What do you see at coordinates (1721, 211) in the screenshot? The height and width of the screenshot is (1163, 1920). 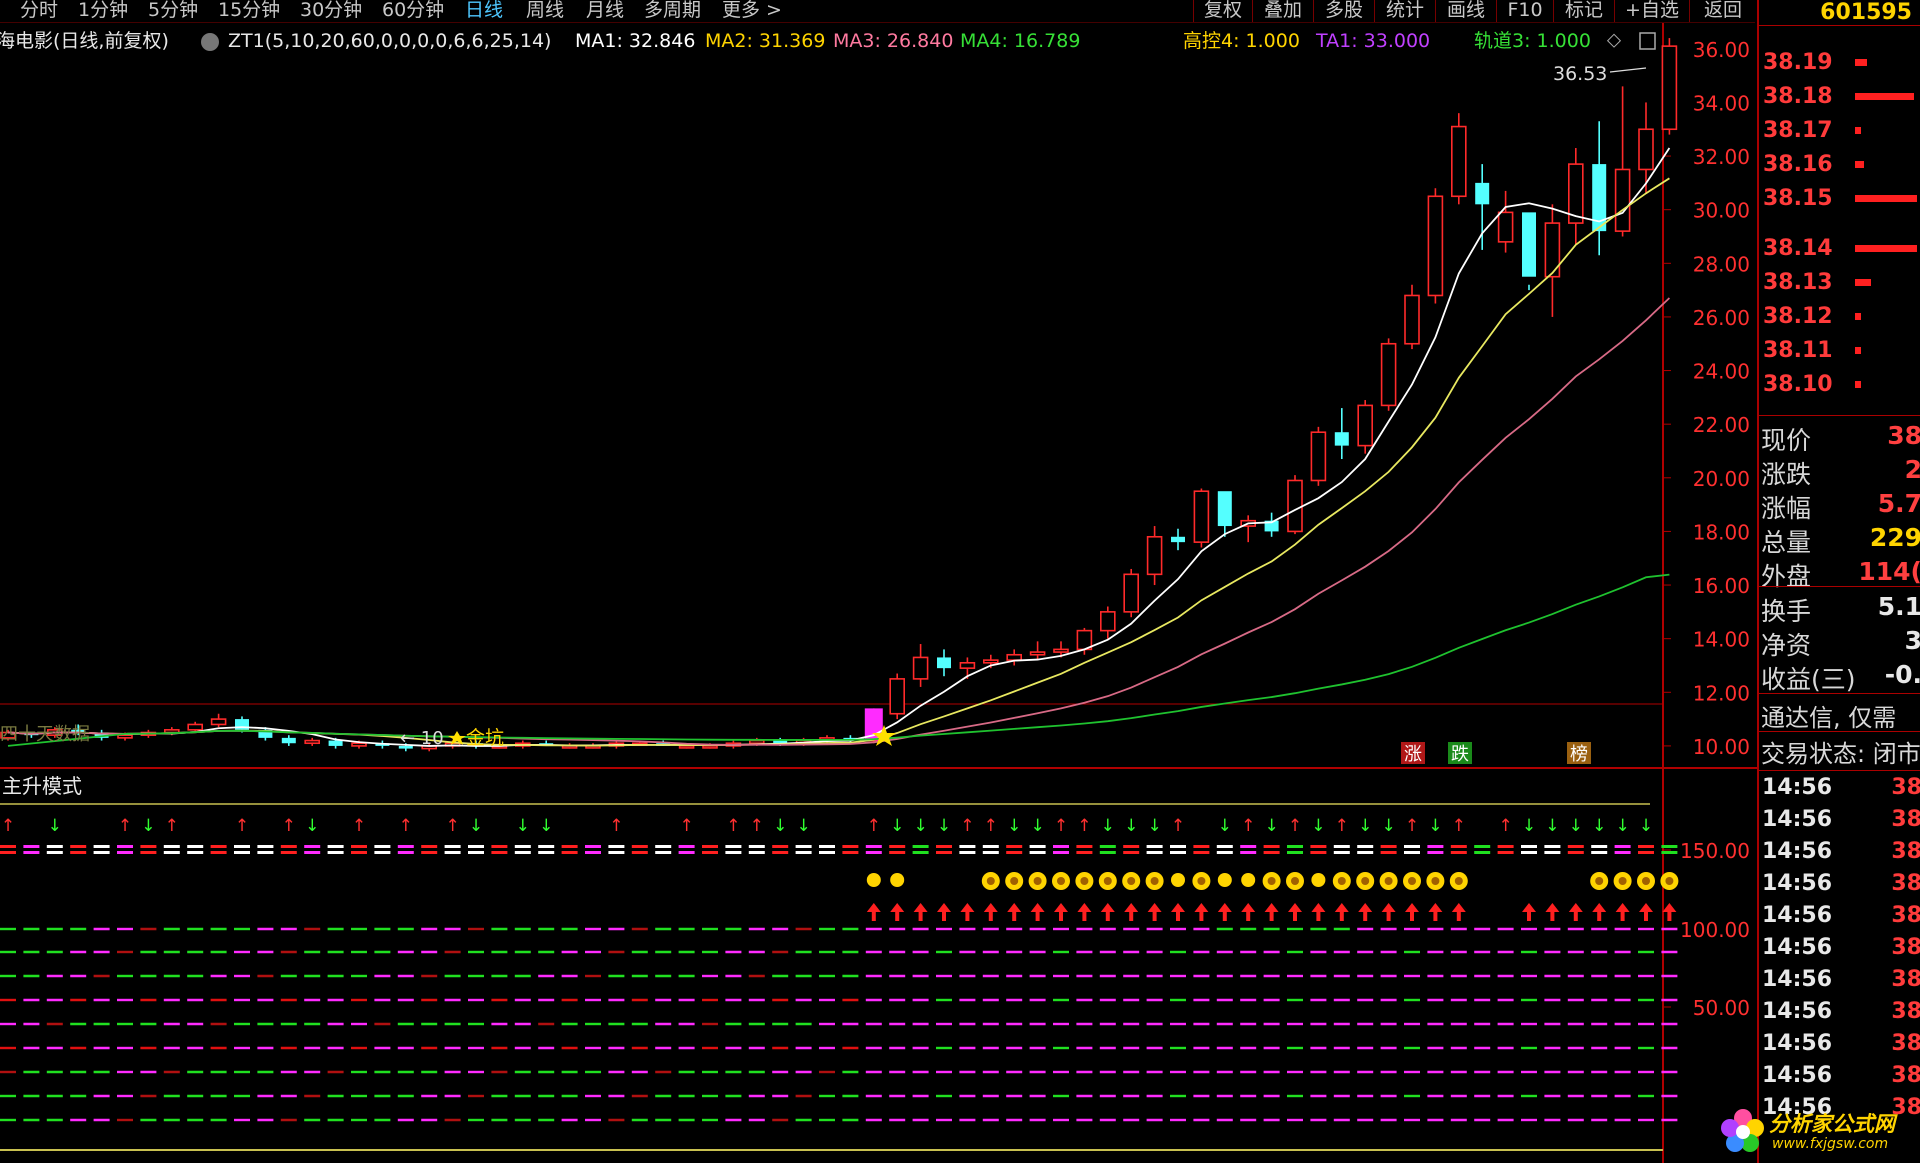 I see `price-axis-label: 30.00` at bounding box center [1721, 211].